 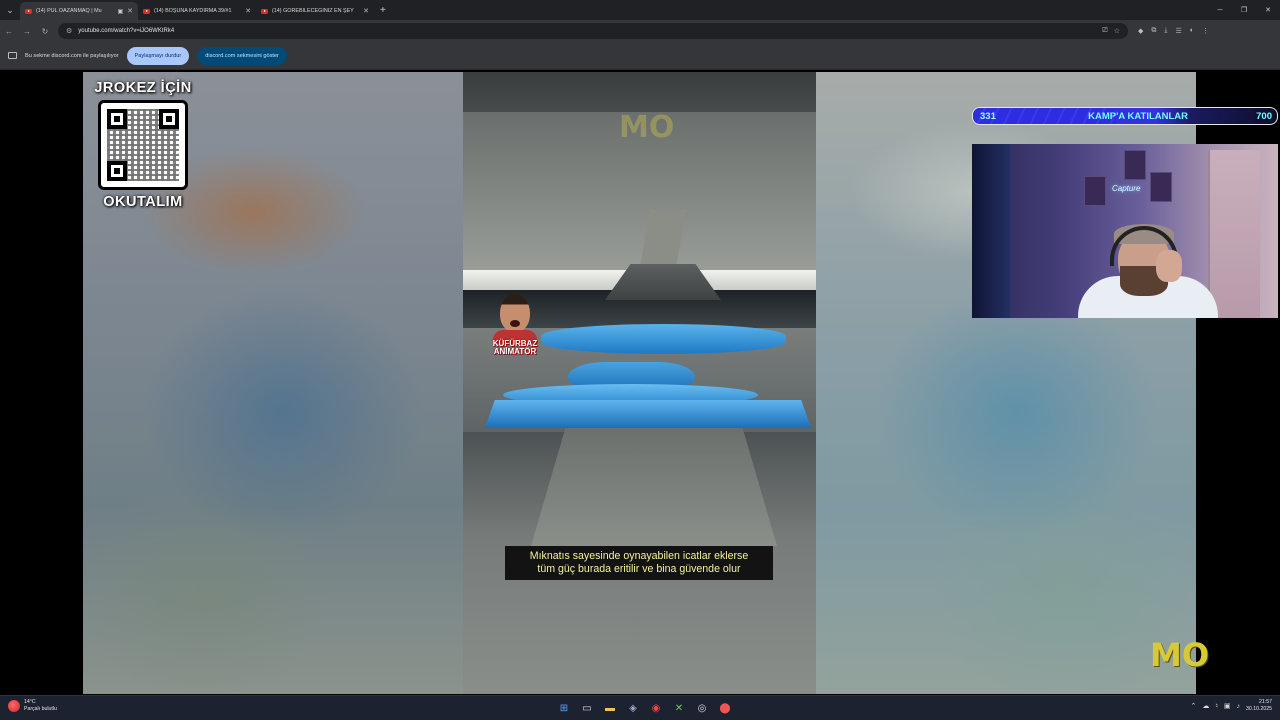 I want to click on site-info-icon: ⚙, so click(x=69, y=31).